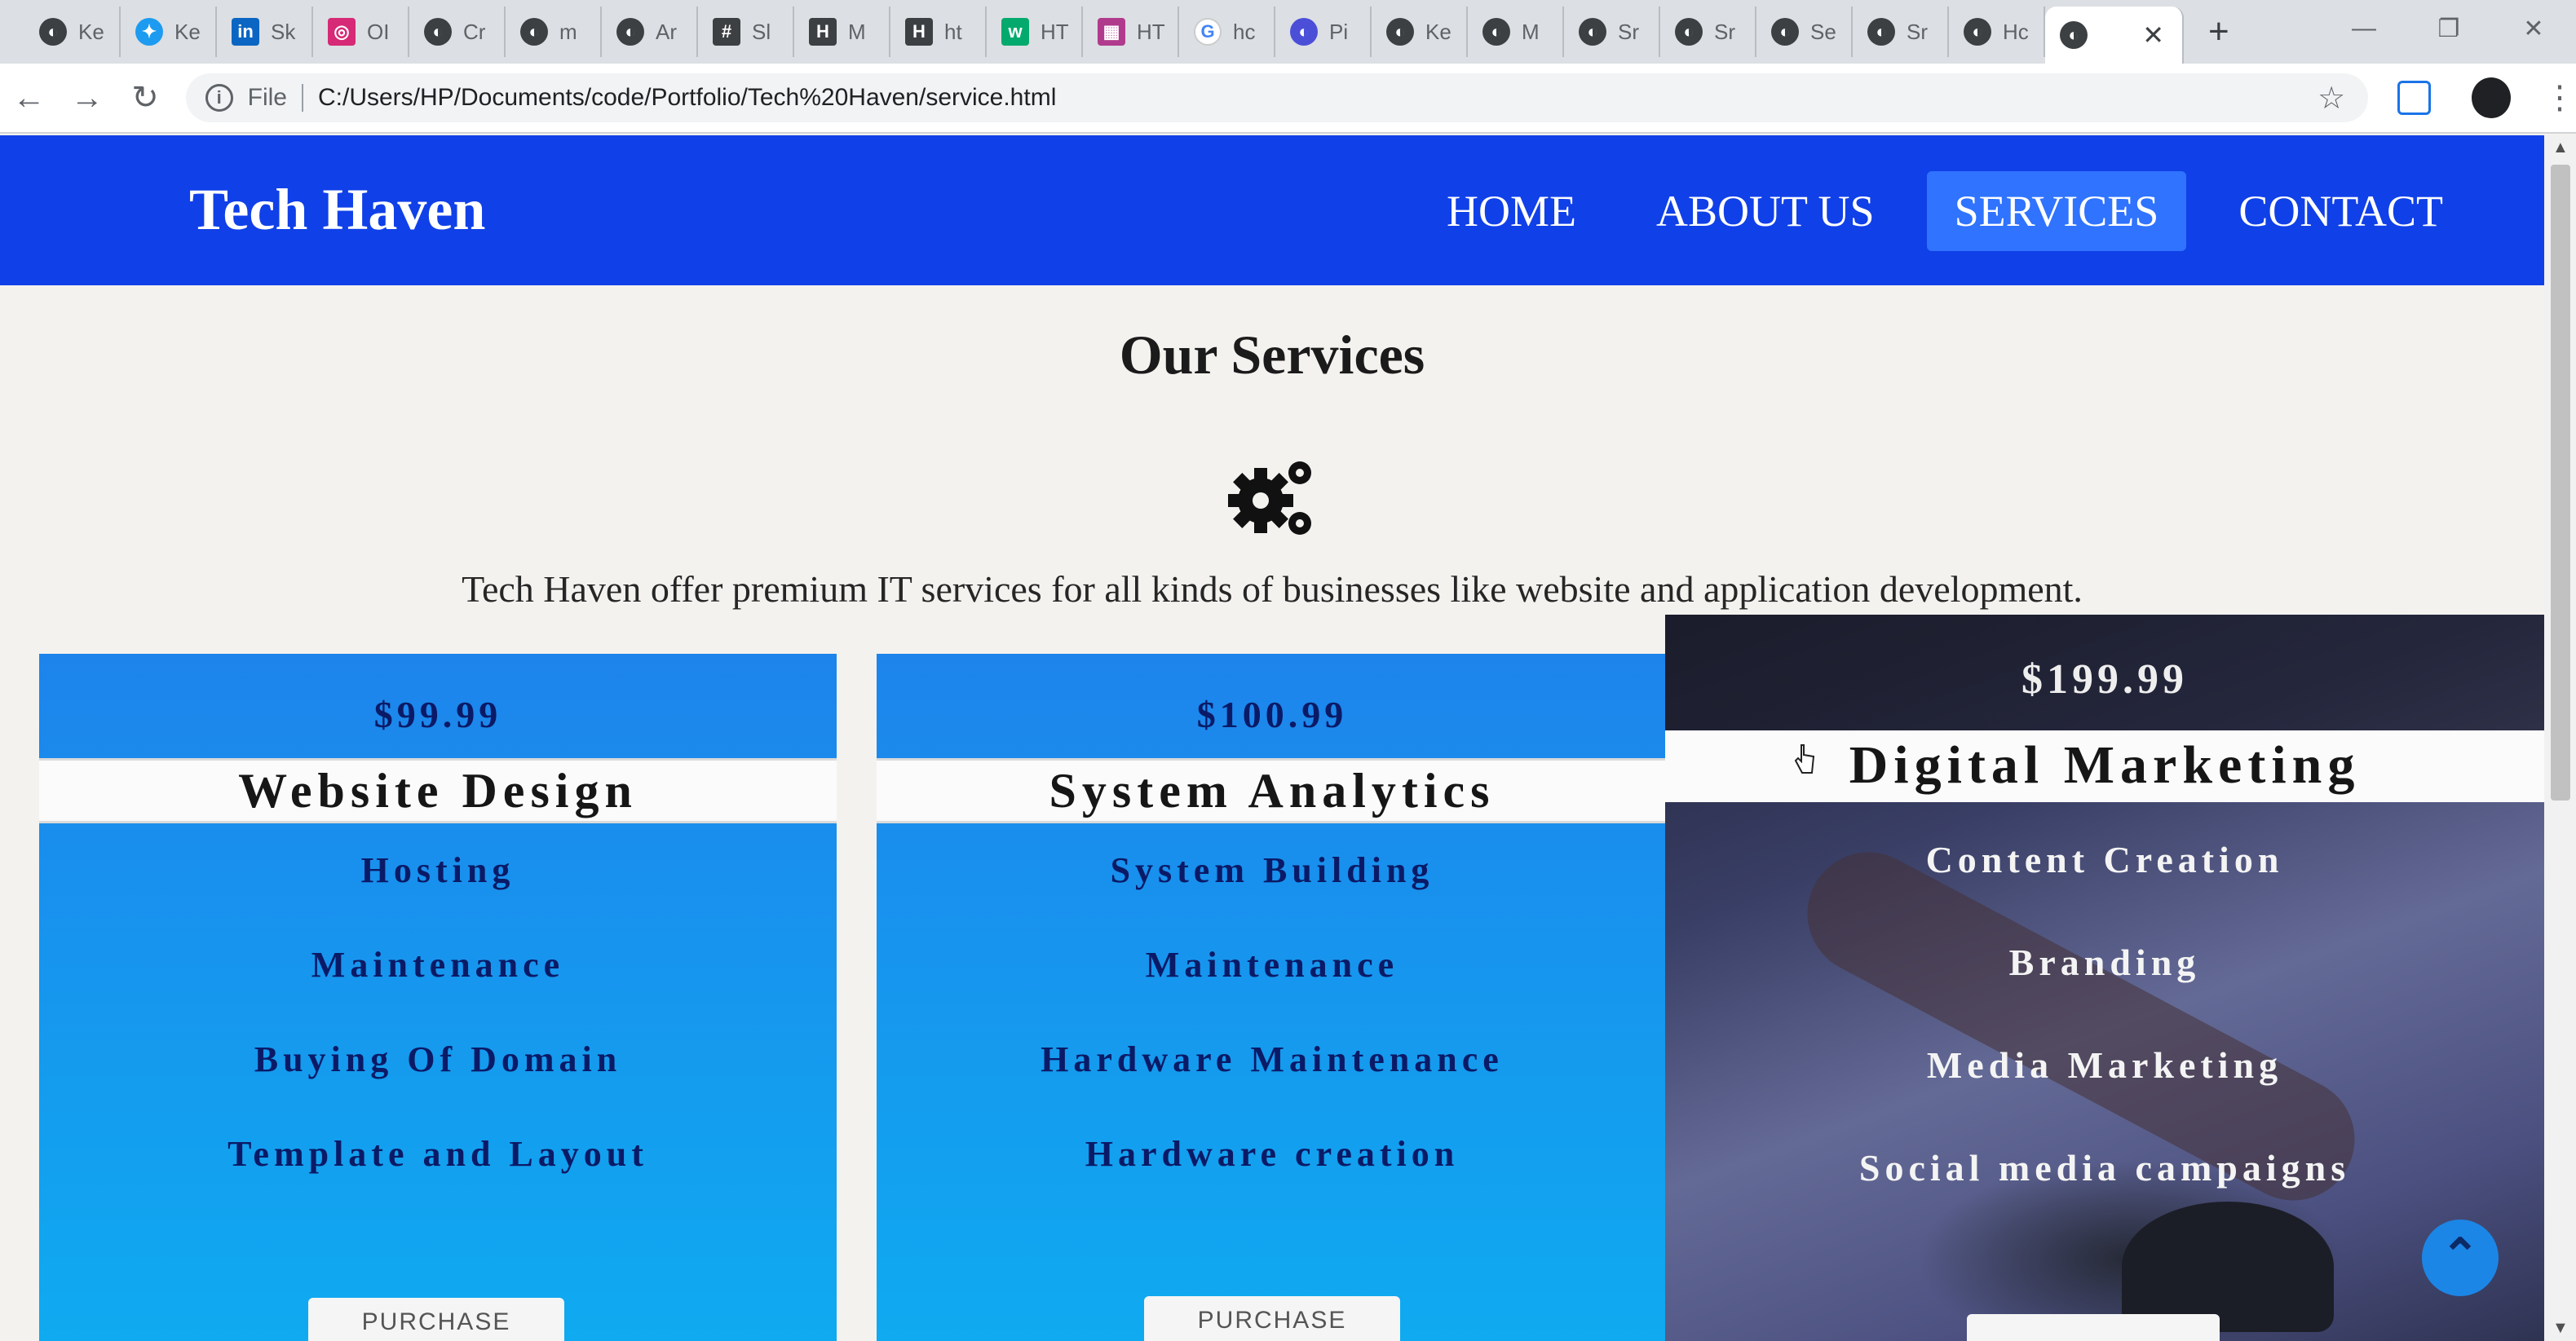 This screenshot has height=1341, width=2576. I want to click on site-nav: HOME ABOUT US SERVICES CONTACT, so click(1945, 211).